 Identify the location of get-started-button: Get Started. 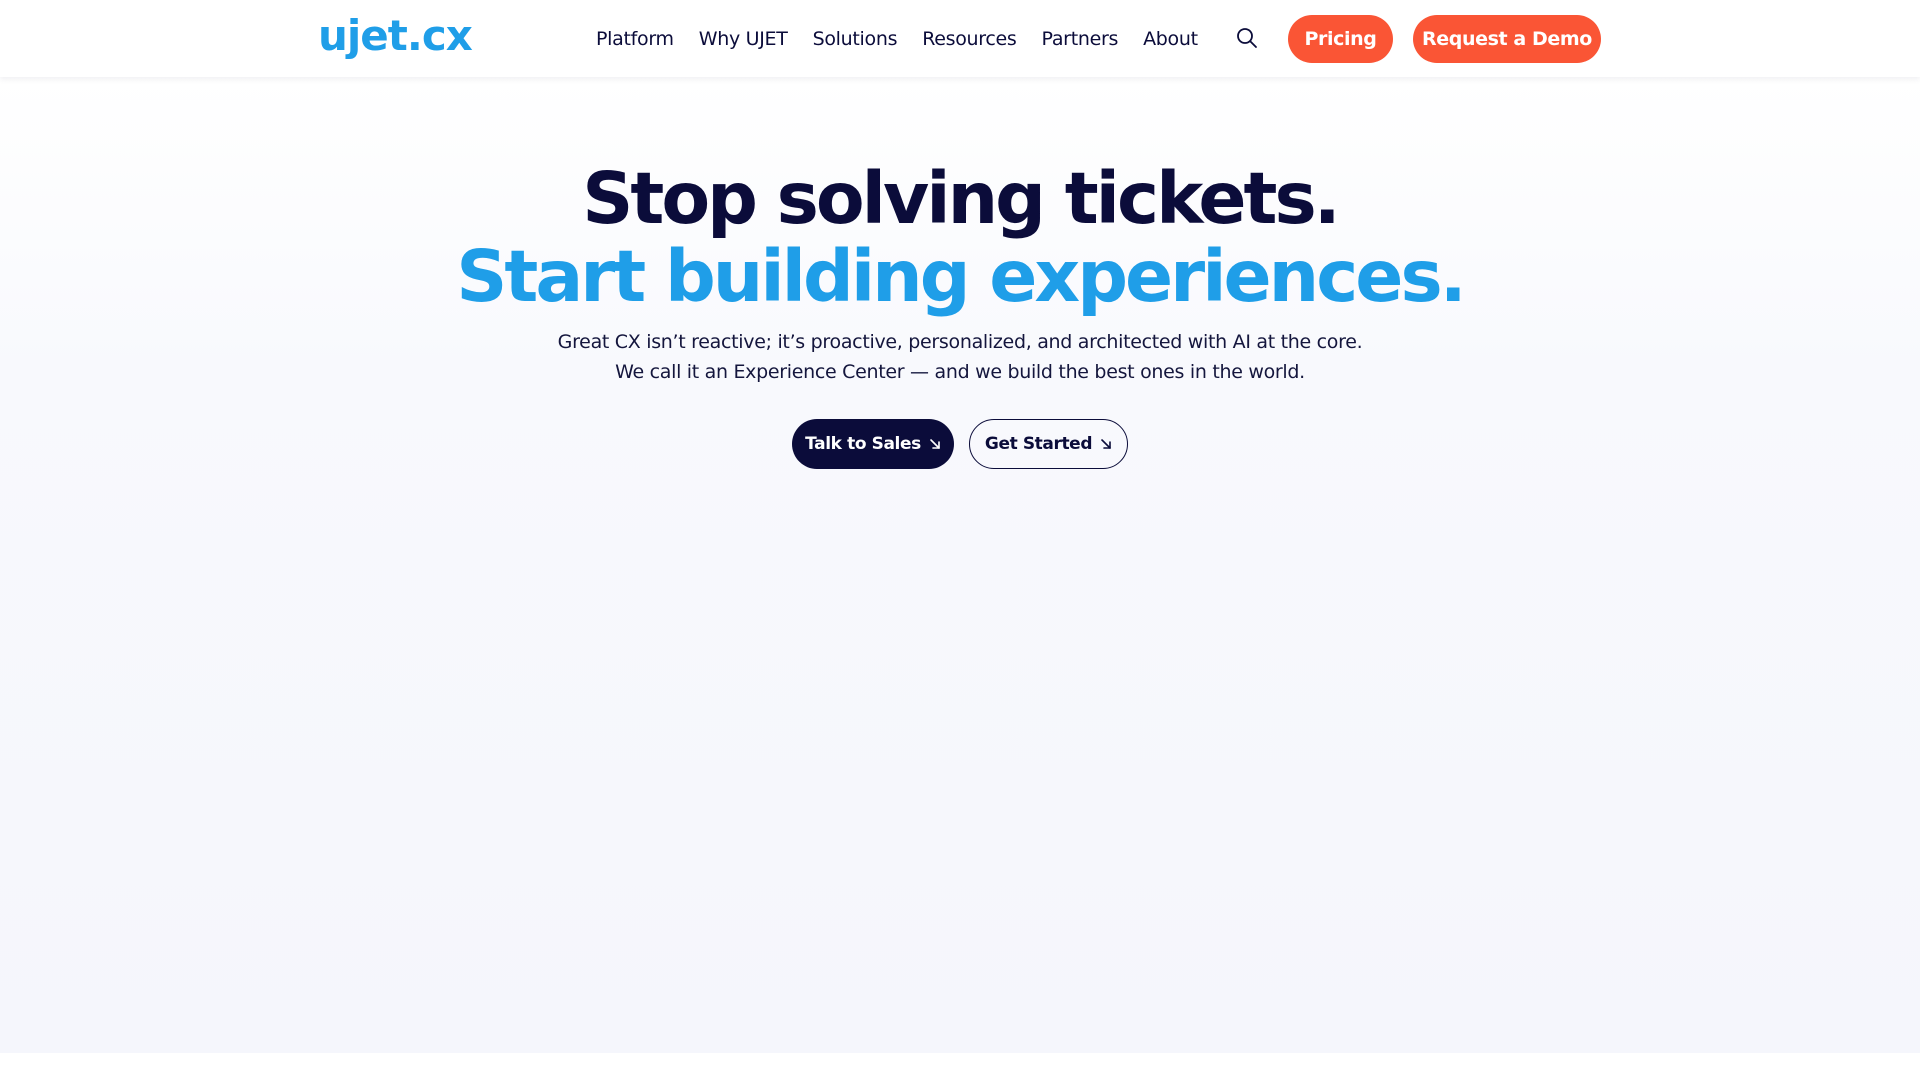
(1048, 444).